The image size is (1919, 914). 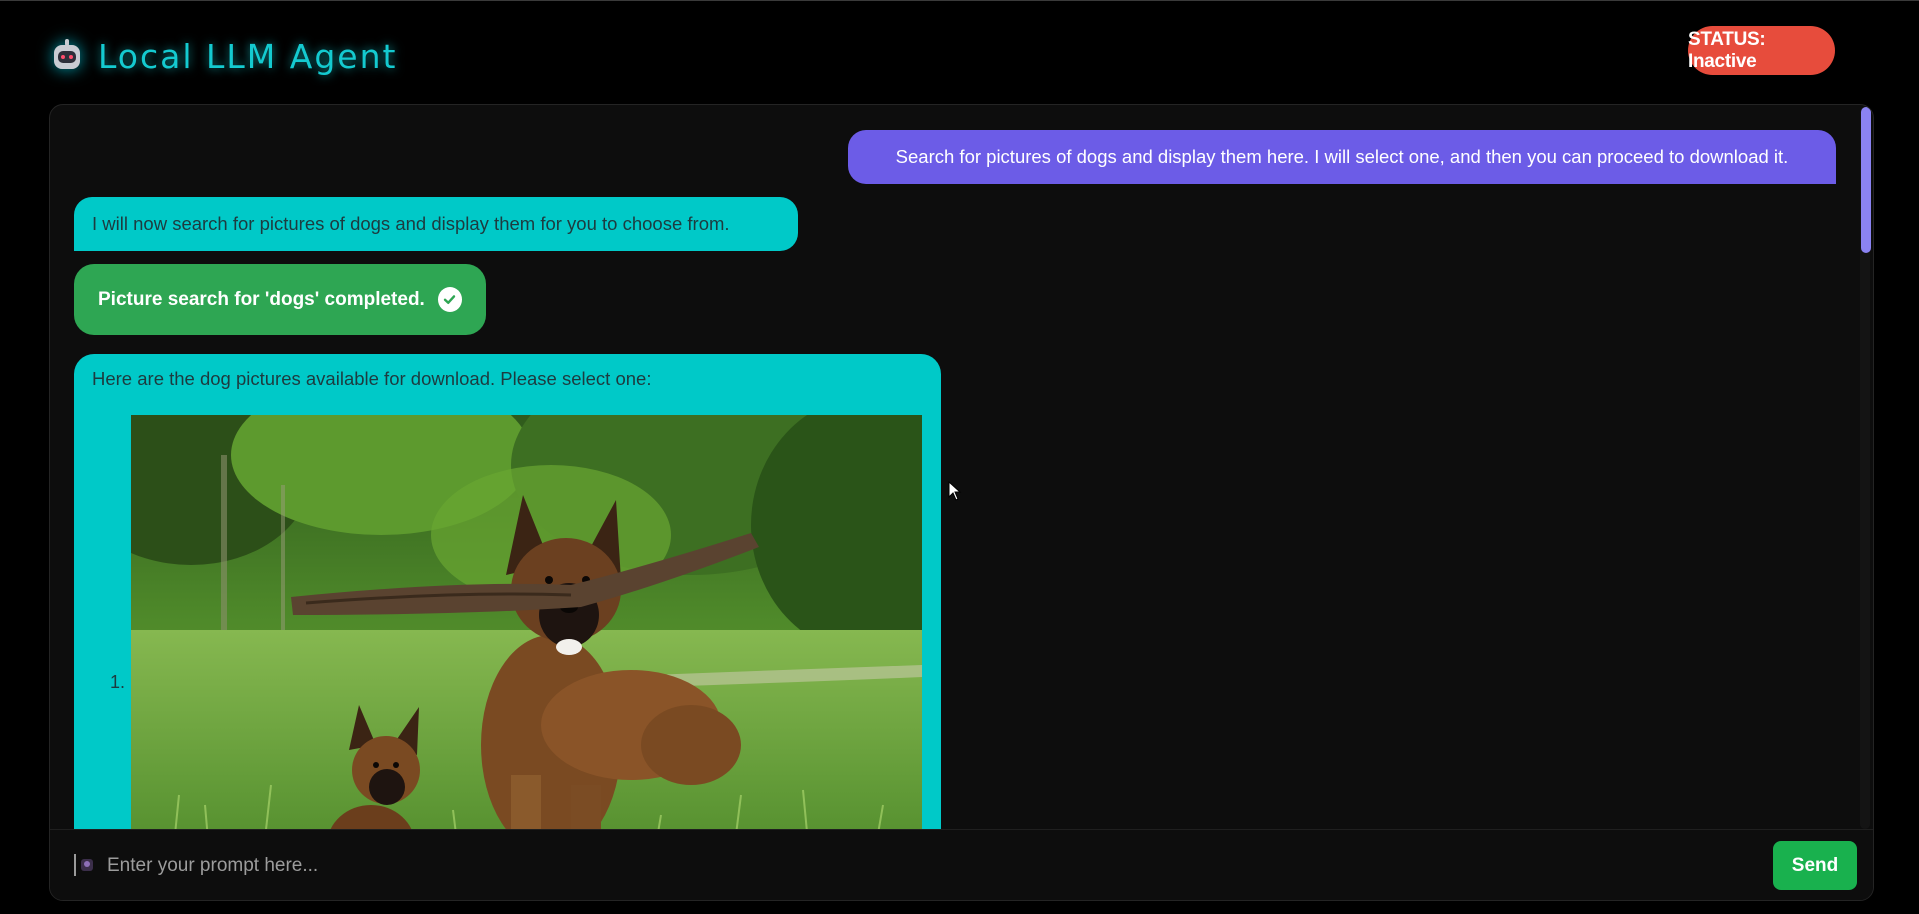 I want to click on send-button: Send, so click(x=1815, y=865).